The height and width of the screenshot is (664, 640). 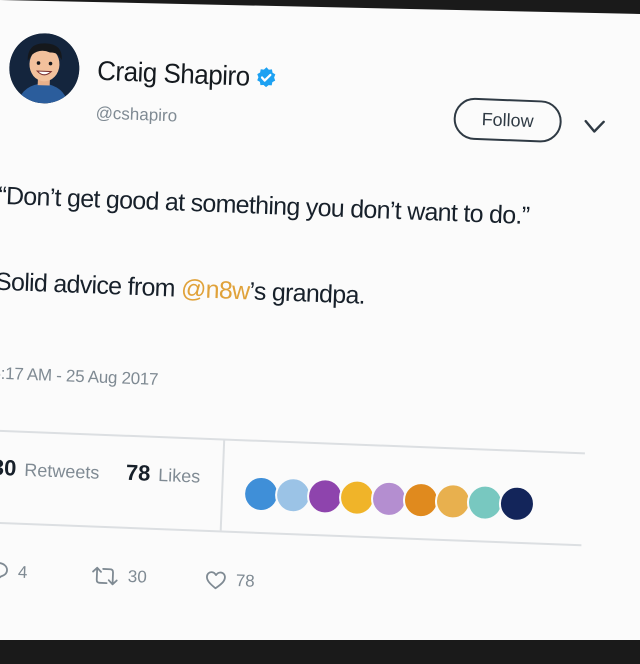 I want to click on reply-icon, so click(x=4, y=572).